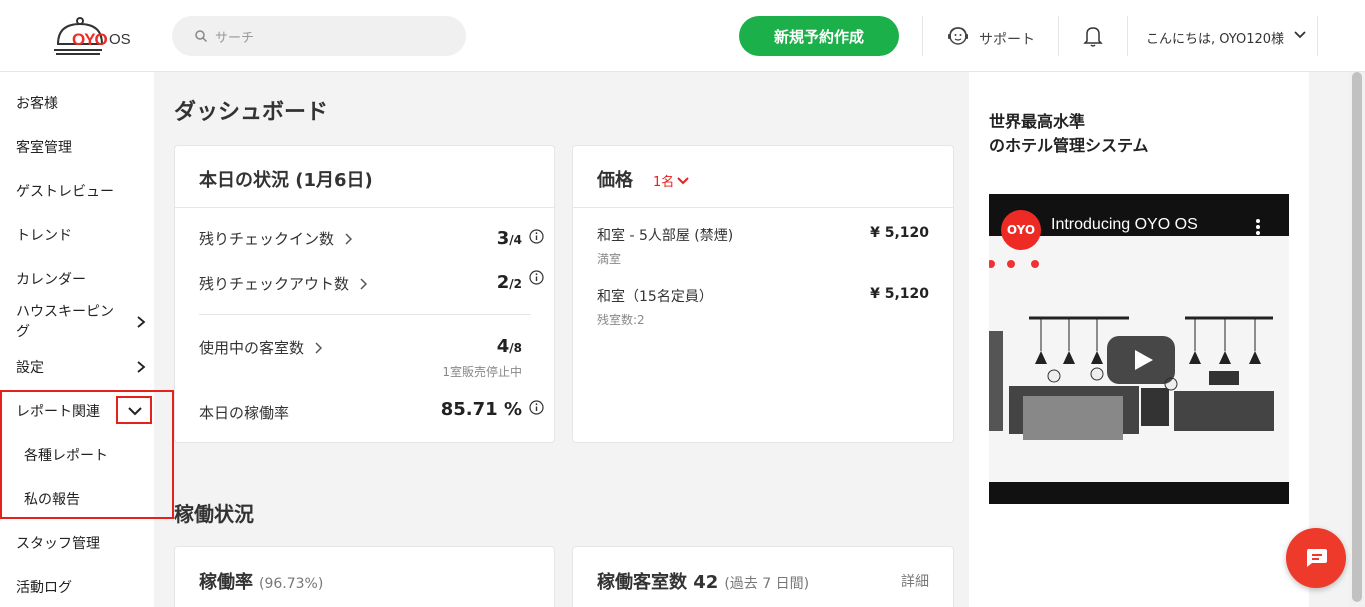 The height and width of the screenshot is (607, 1365). Describe the element at coordinates (1215, 37) in the screenshot. I see `user-greeting: こんにちは, OYO120様` at that location.